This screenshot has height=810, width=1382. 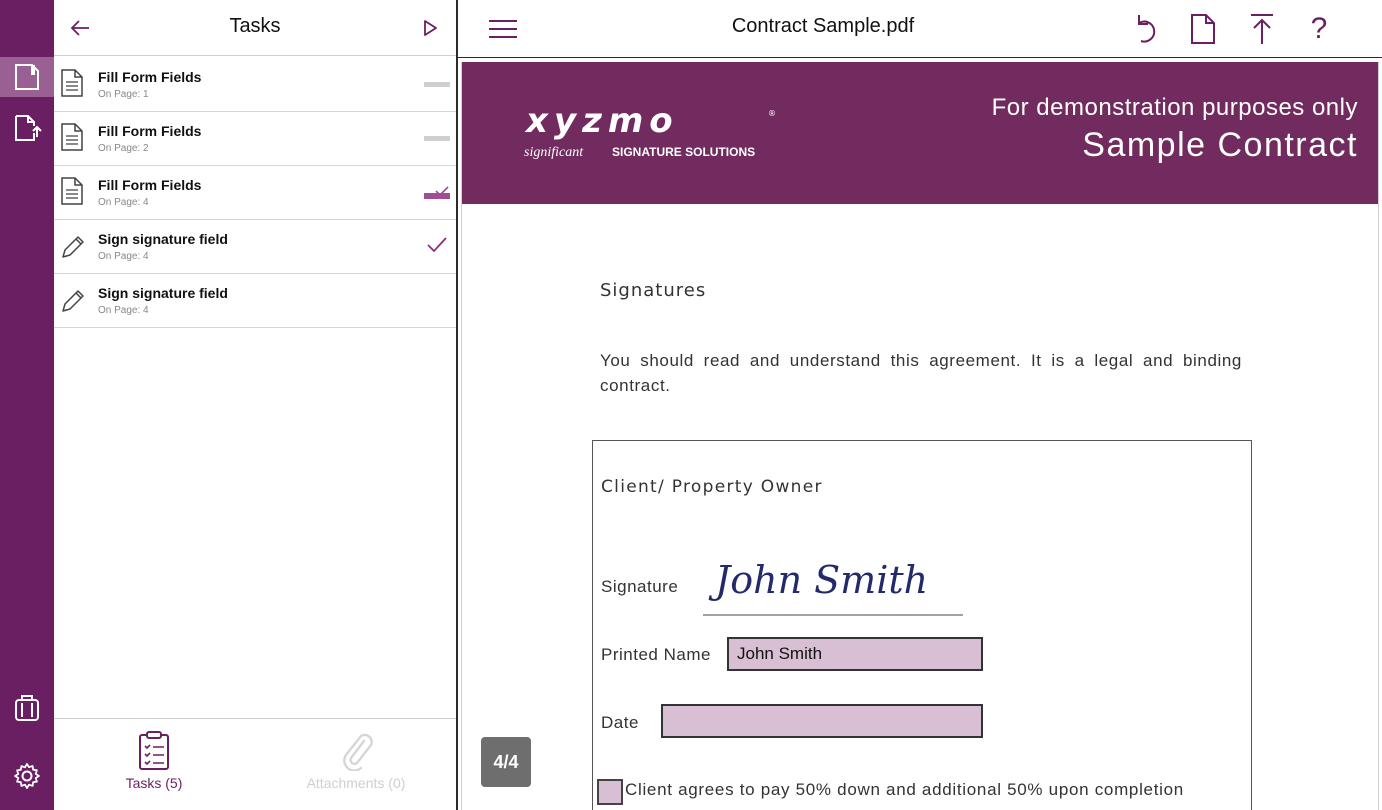 I want to click on tasks-tab: Tasks (5), so click(x=154, y=767).